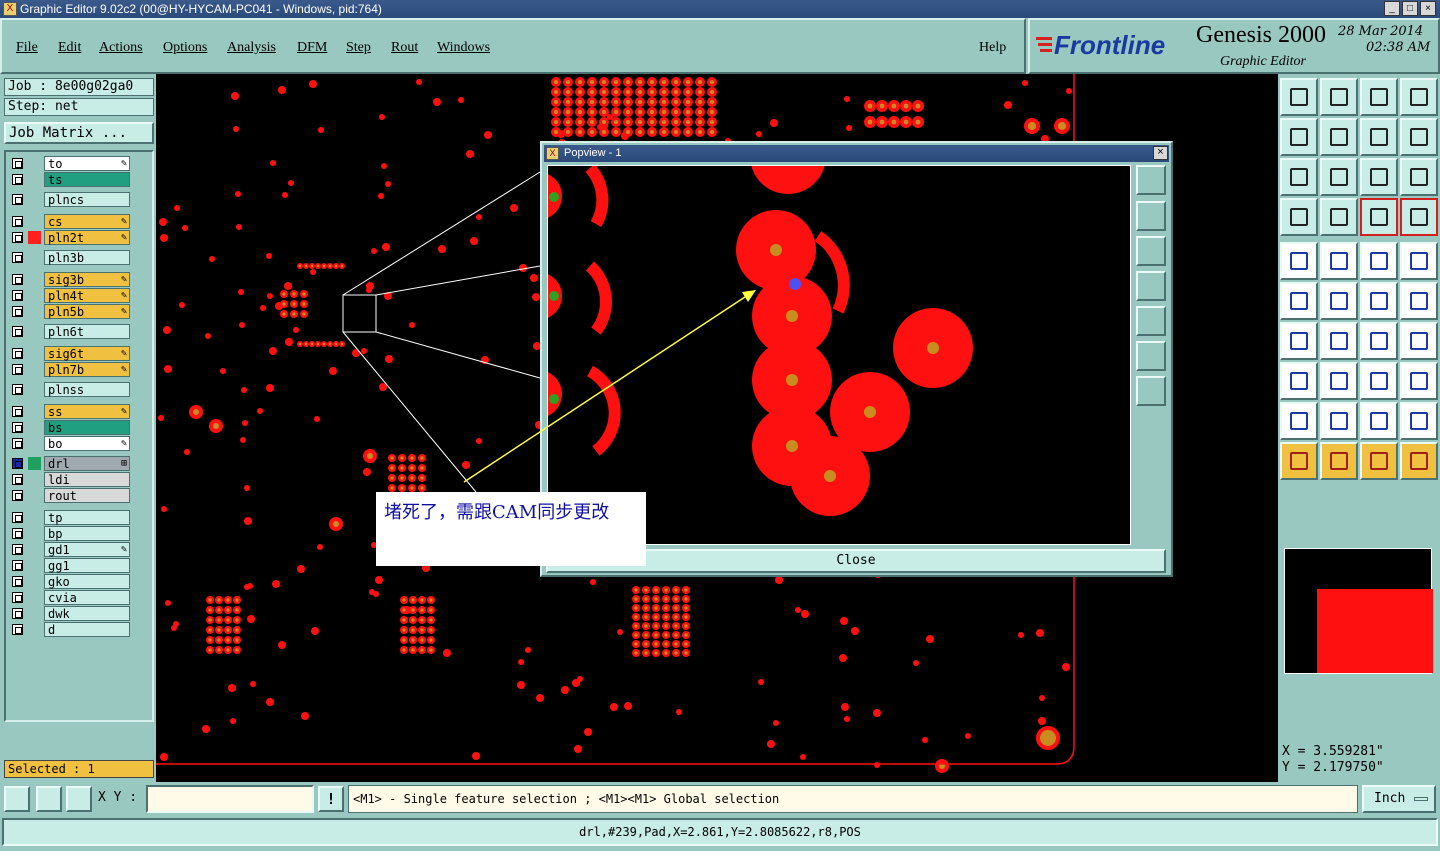  What do you see at coordinates (1339, 177) in the screenshot?
I see `zoom-center-icon` at bounding box center [1339, 177].